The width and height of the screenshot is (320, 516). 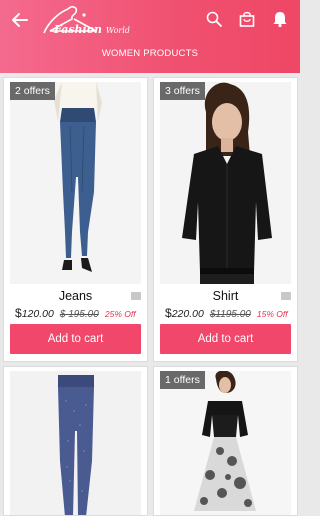 I want to click on search-icon, so click(x=214, y=19).